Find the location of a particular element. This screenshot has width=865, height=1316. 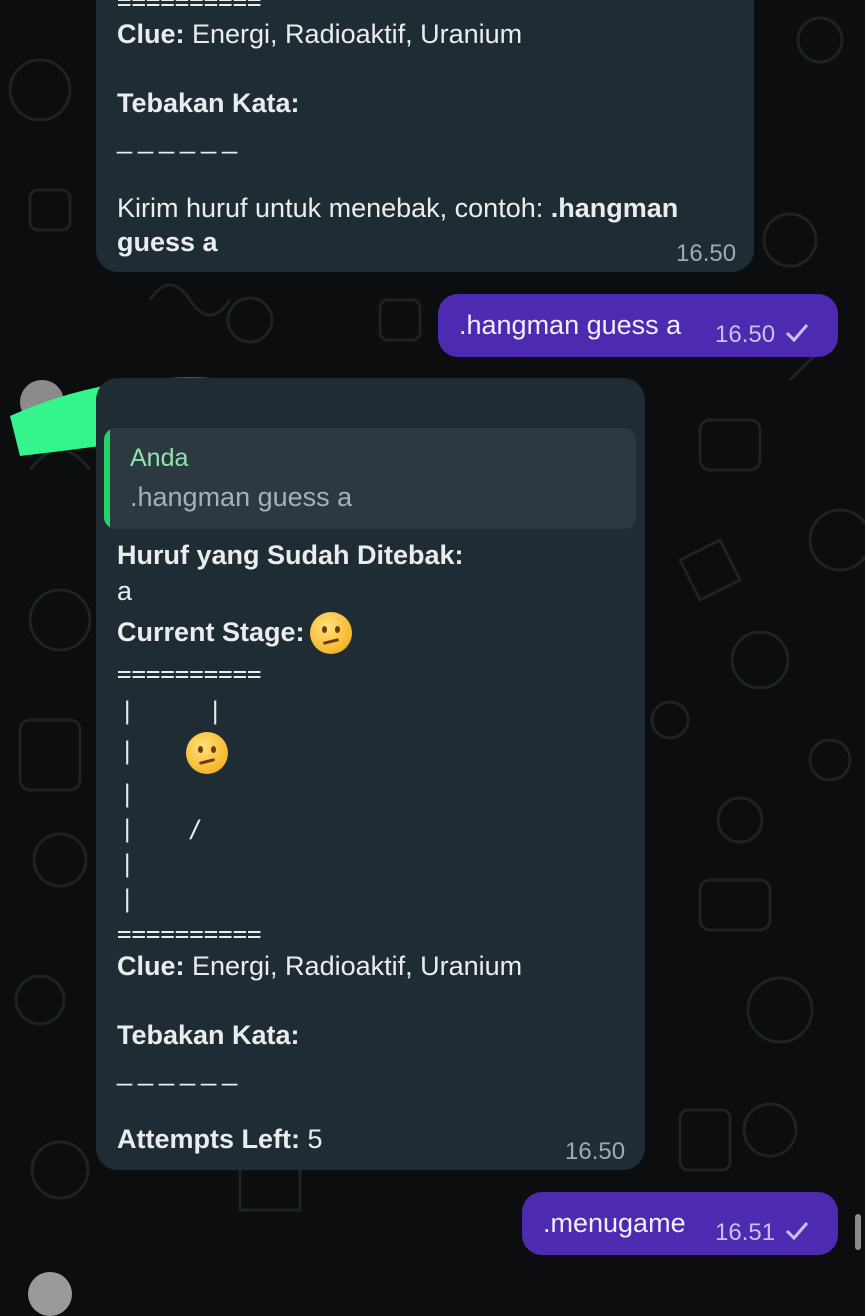

hangman-art-top-line: ========== is located at coordinates (189, 674).